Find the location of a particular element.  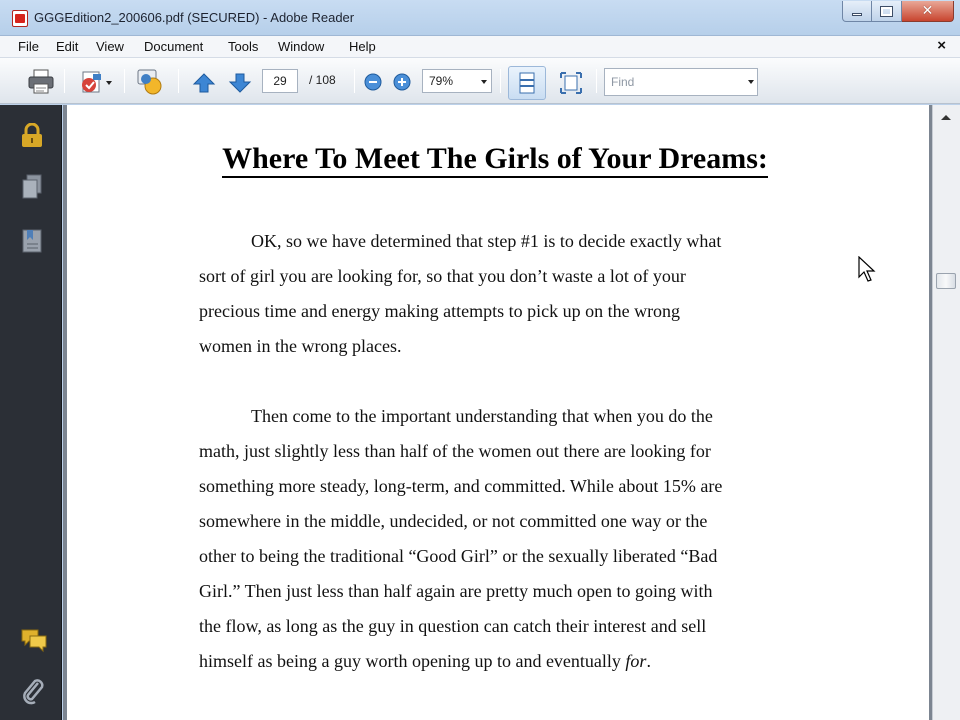

comments-panel-button is located at coordinates (34, 641).